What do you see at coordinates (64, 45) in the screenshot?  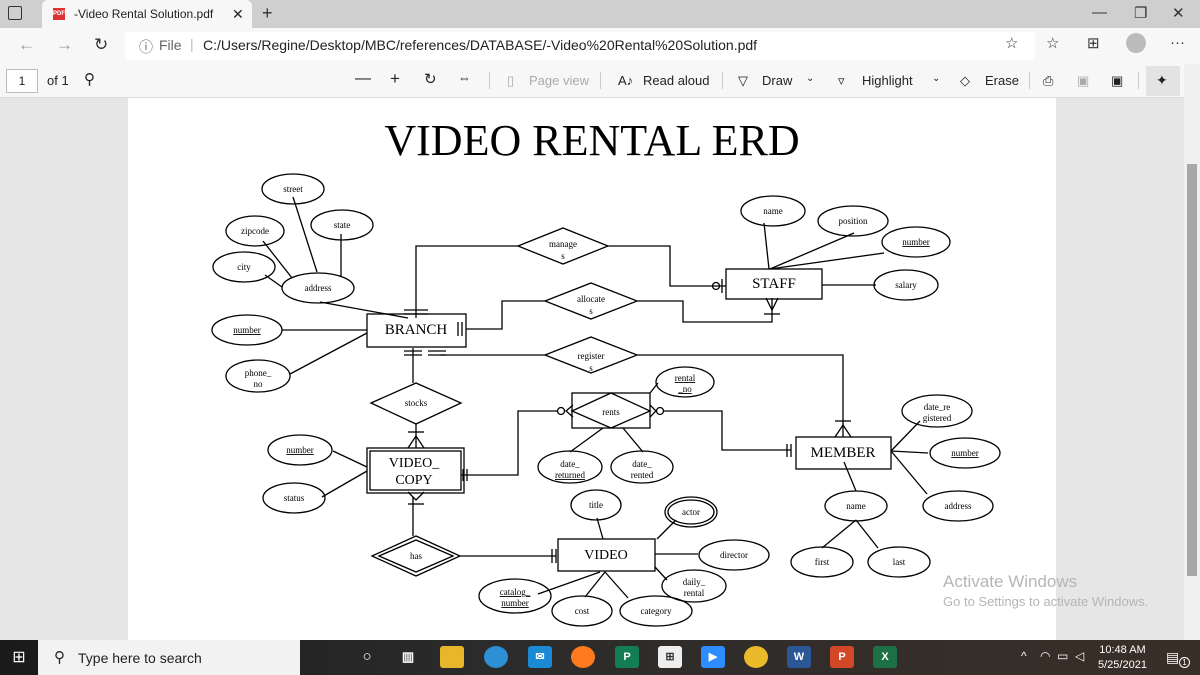 I see `forward-button: →` at bounding box center [64, 45].